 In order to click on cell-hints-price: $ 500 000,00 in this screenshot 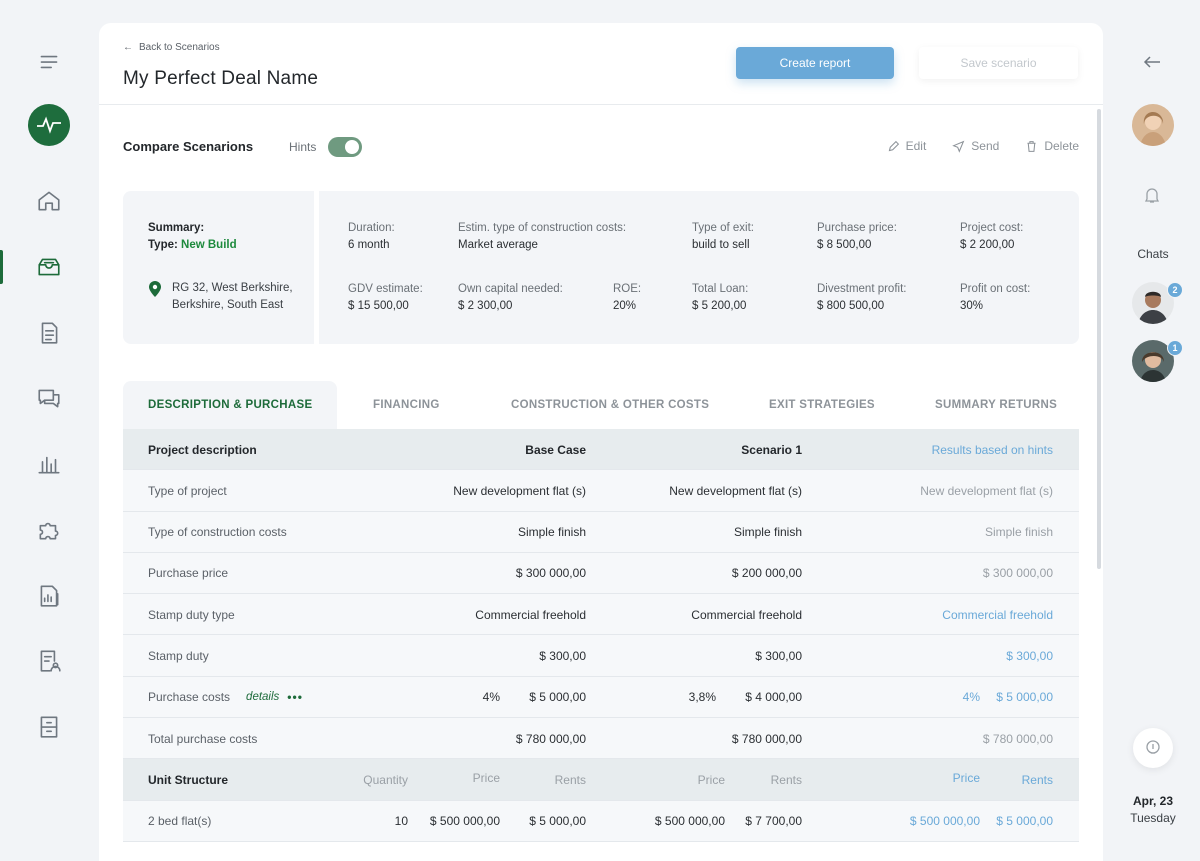, I will do `click(944, 821)`.